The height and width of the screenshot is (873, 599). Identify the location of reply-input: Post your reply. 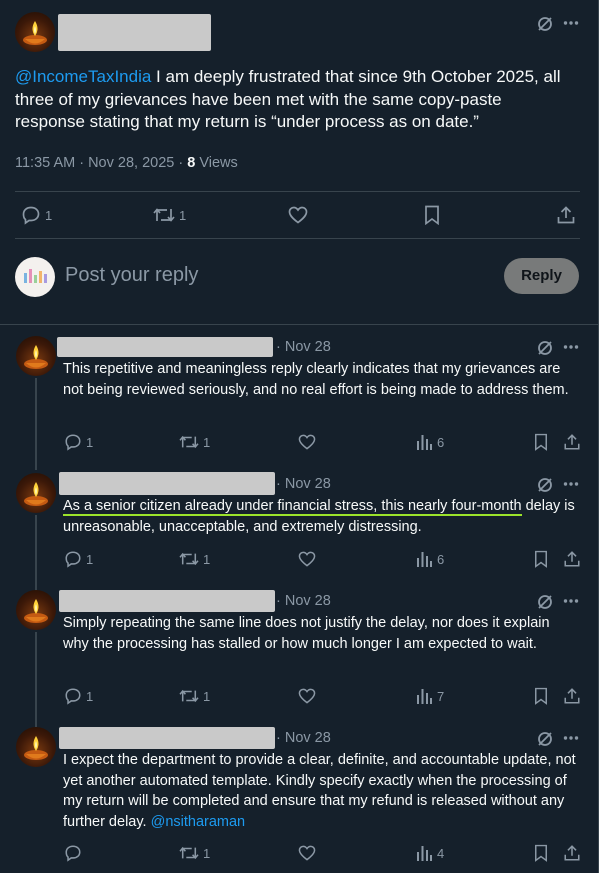
(131, 275).